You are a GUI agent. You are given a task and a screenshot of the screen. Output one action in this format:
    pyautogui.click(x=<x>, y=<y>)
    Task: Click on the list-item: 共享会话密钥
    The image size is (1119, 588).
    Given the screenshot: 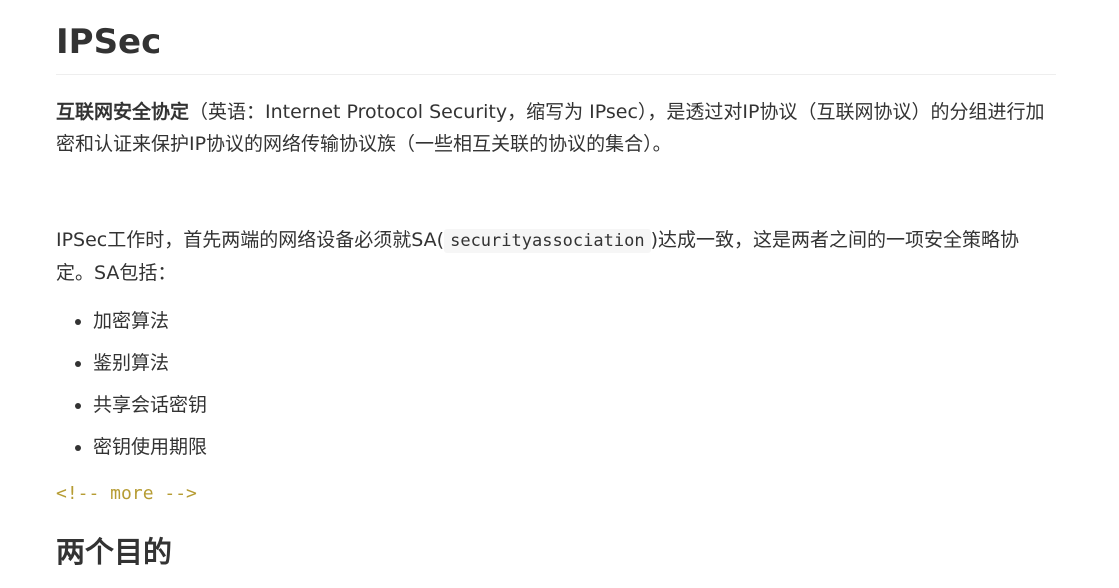 What is the action you would take?
    pyautogui.click(x=543, y=405)
    